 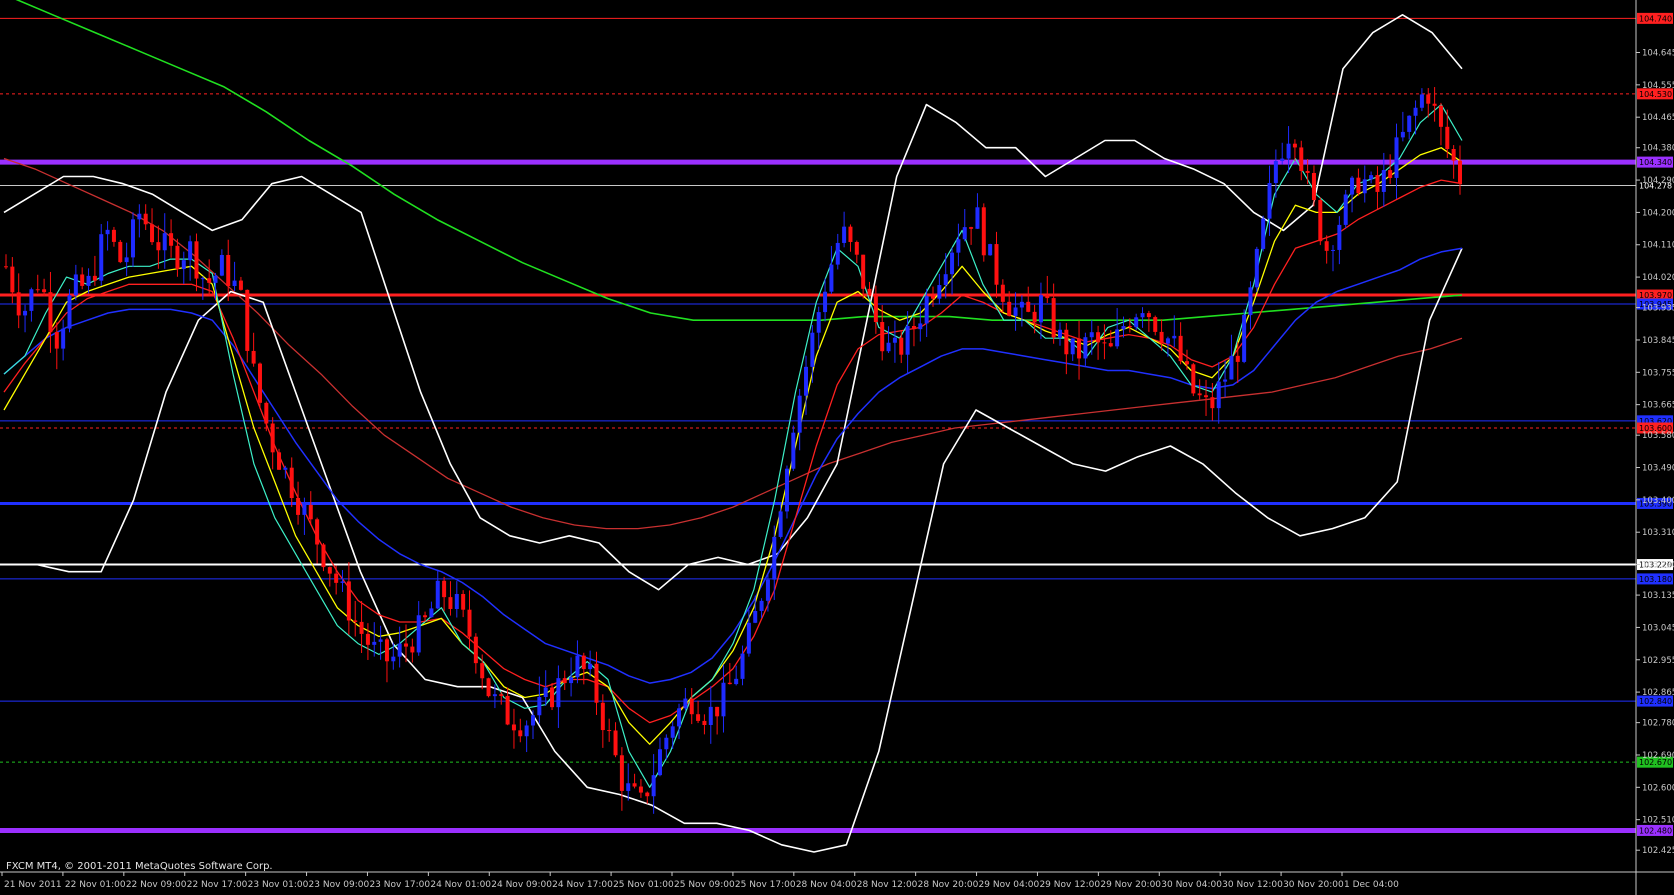 I want to click on time-tick-label: 22 Nov 17:00, so click(x=217, y=885).